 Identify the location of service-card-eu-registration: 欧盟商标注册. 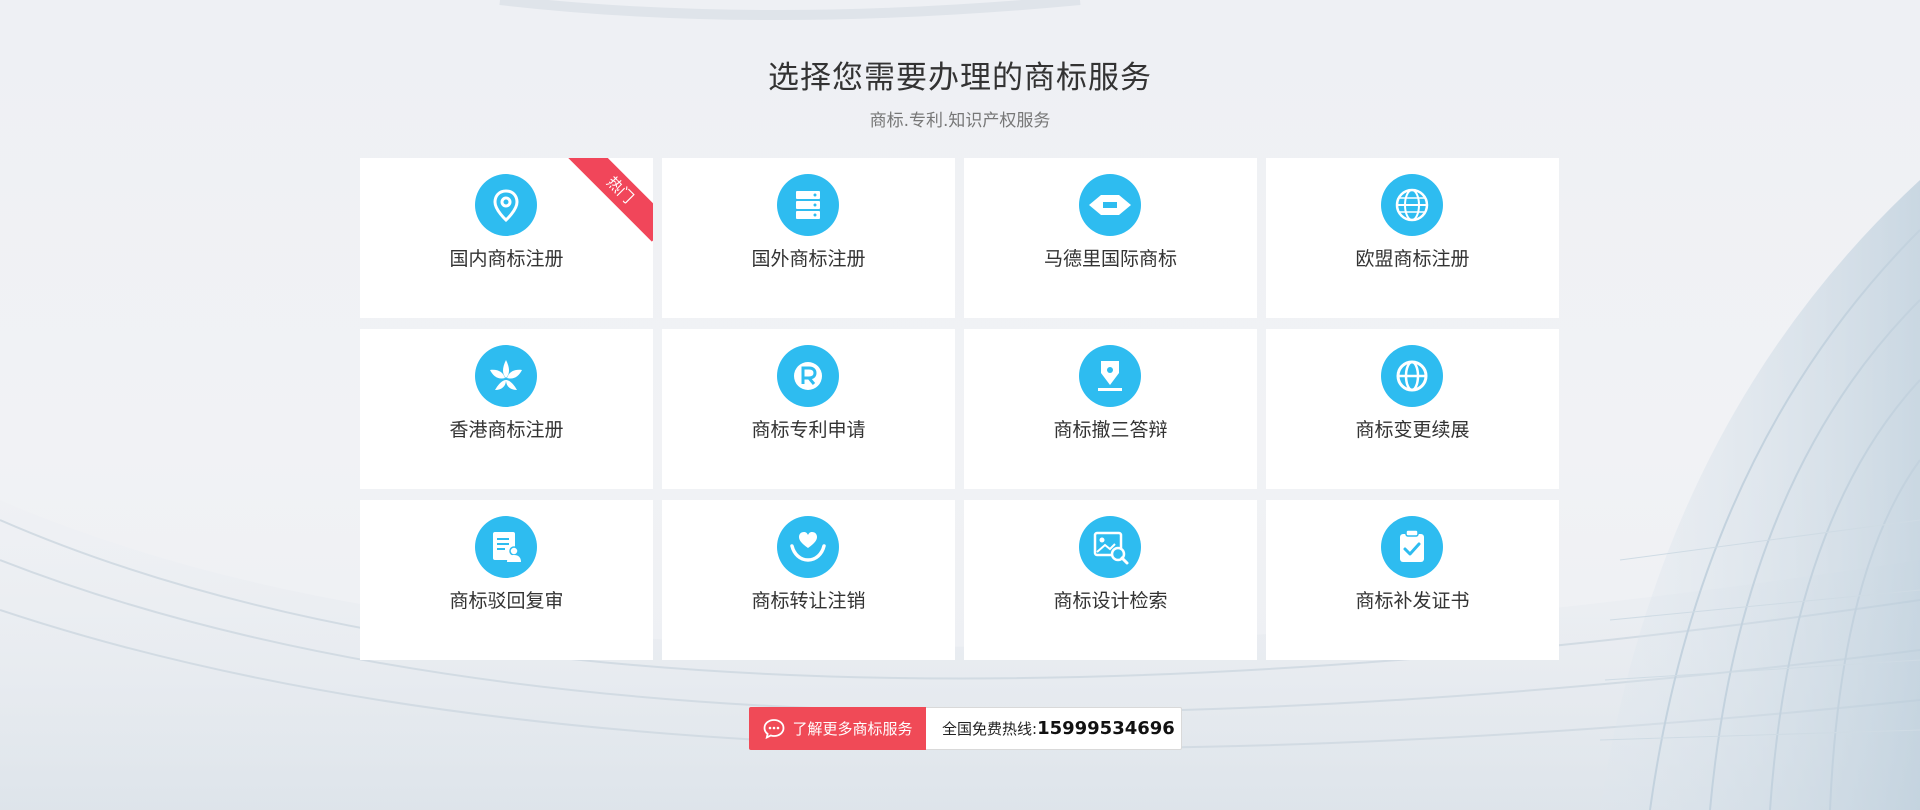
(1412, 238).